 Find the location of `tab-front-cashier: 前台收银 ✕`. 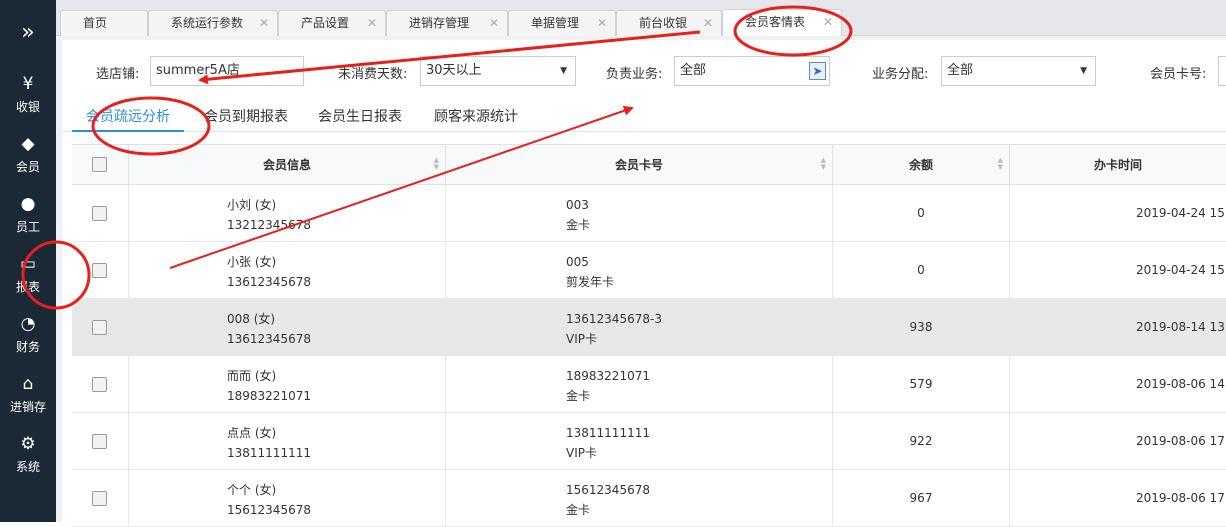

tab-front-cashier: 前台收银 ✕ is located at coordinates (669, 23).